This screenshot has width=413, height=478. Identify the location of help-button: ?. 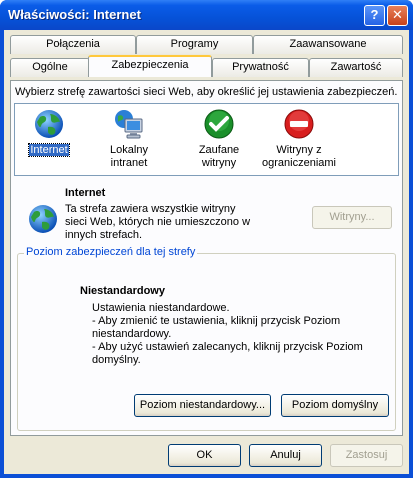
(374, 15).